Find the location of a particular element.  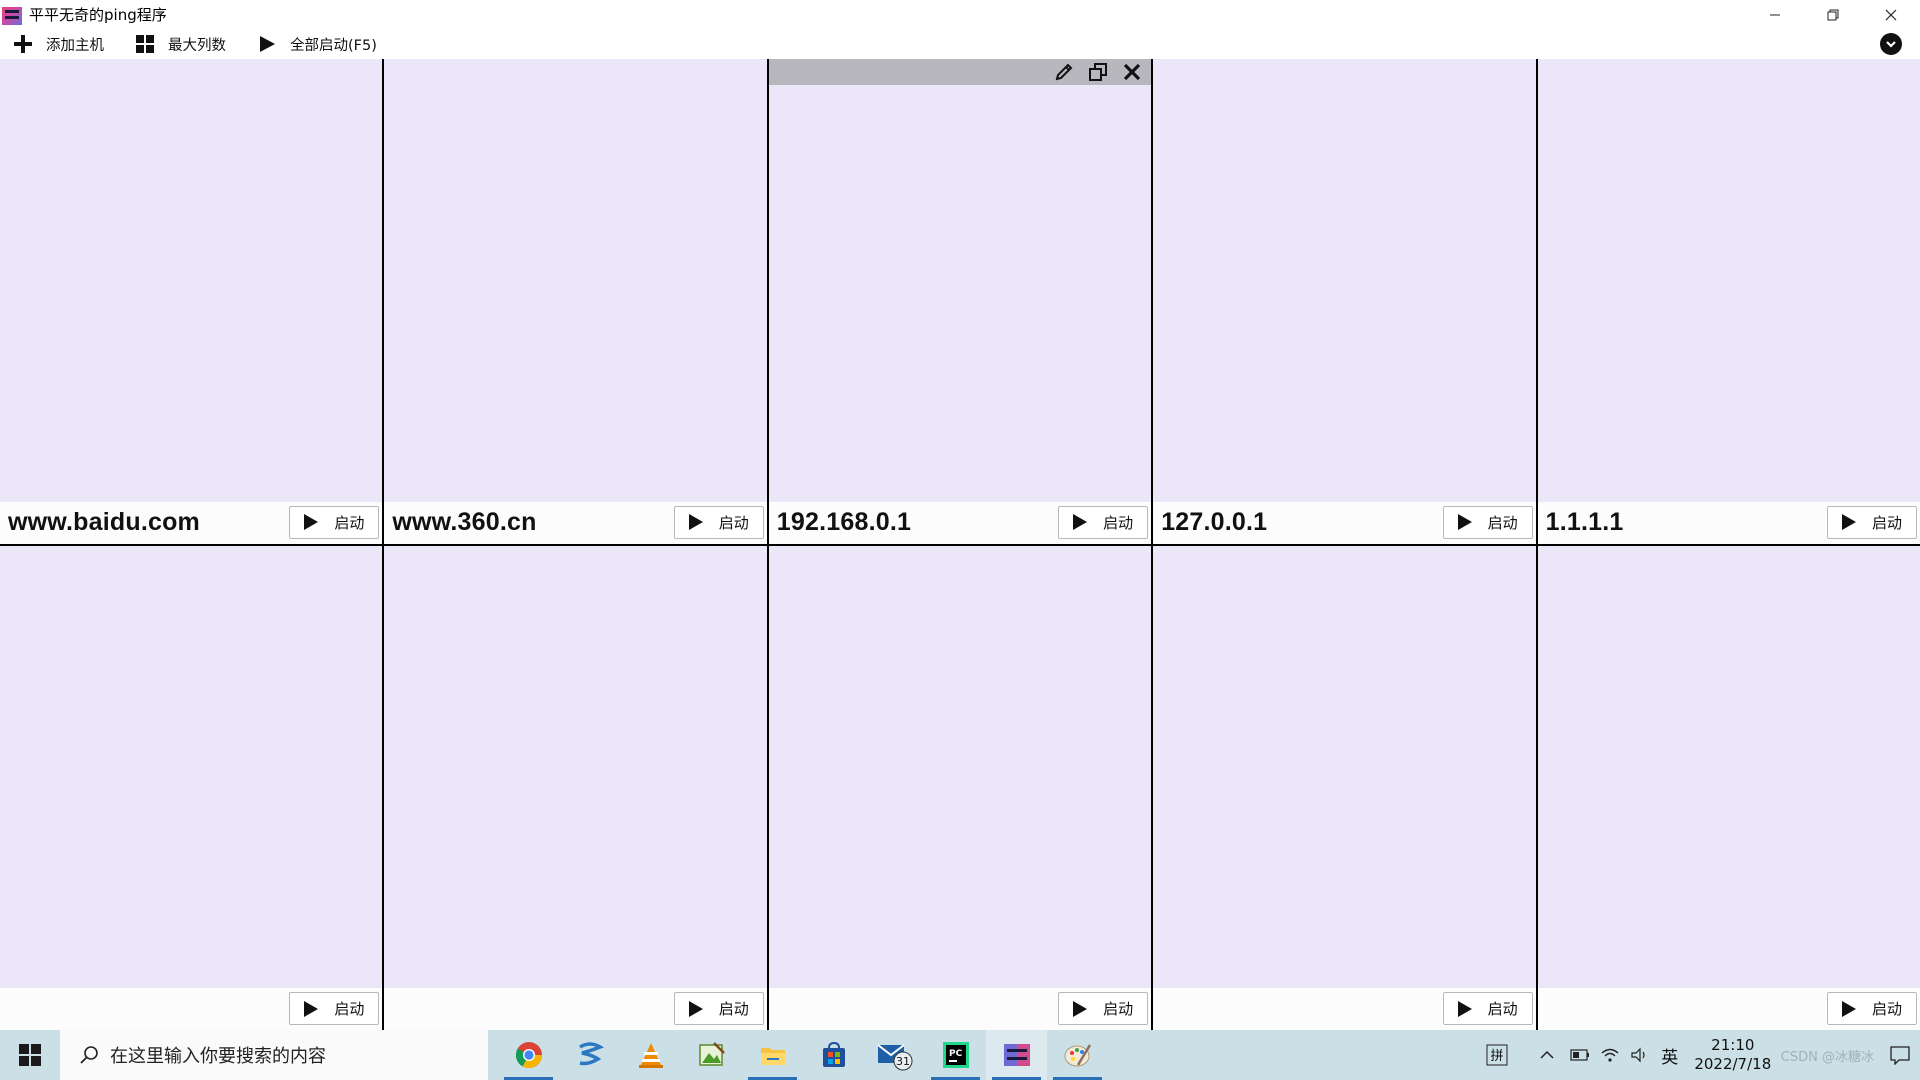

host-cell-header is located at coordinates (960, 72).